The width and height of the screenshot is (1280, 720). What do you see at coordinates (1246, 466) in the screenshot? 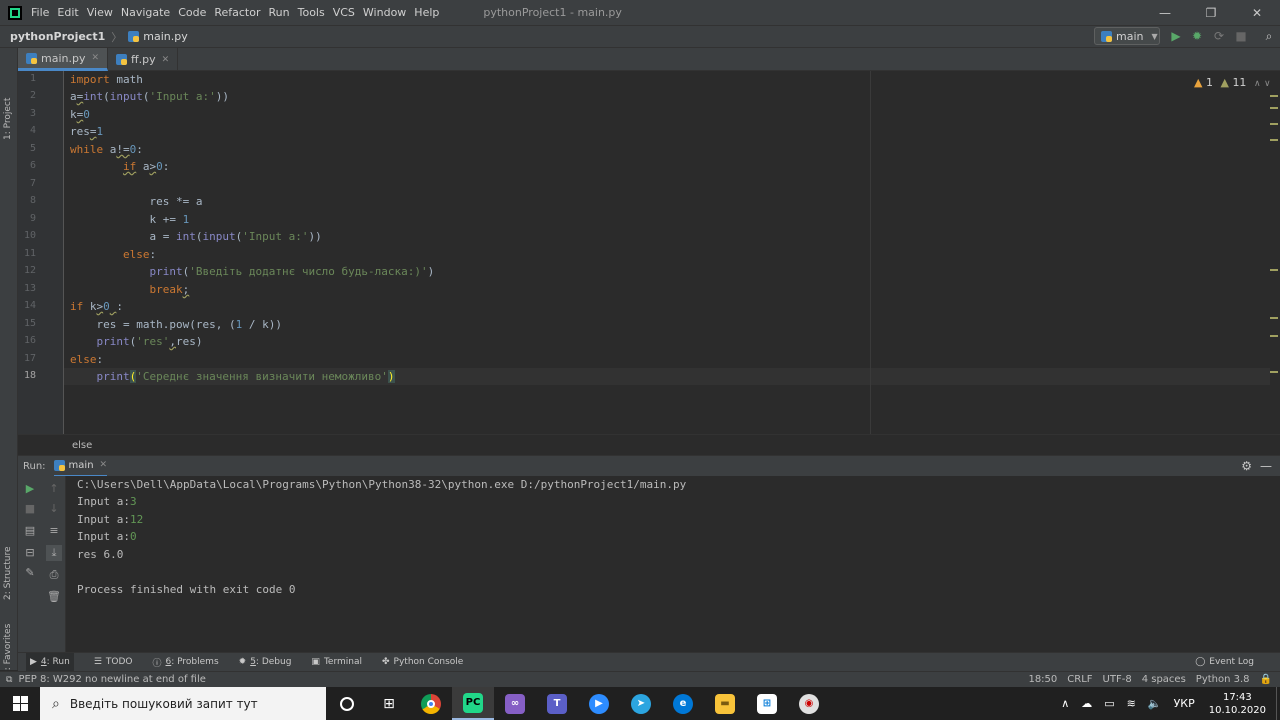
I see `gear-icon: ⚙` at bounding box center [1246, 466].